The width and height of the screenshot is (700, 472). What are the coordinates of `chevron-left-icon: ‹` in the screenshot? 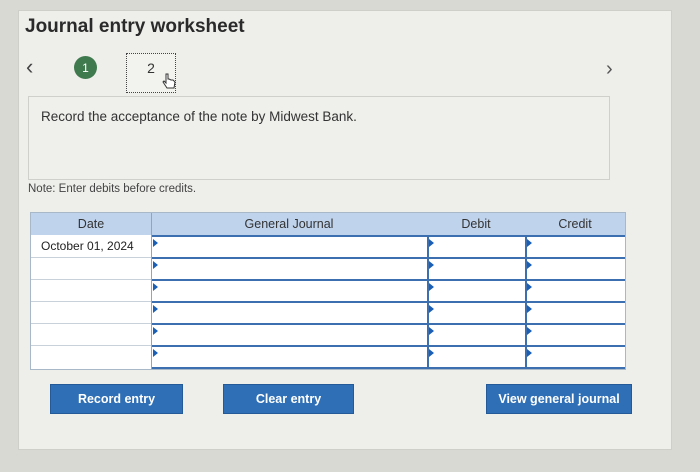 It's located at (29, 67).